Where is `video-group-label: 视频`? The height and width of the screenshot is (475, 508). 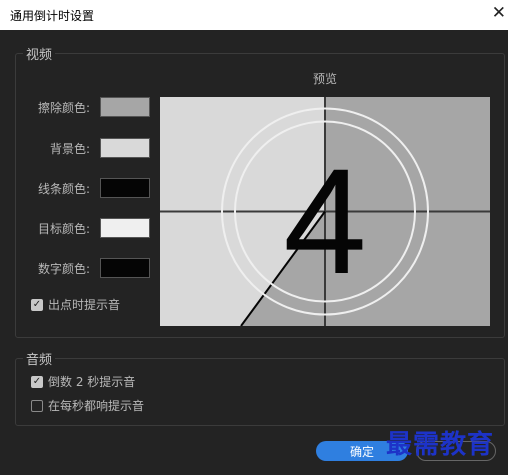
video-group-label: 视频 is located at coordinates (39, 53).